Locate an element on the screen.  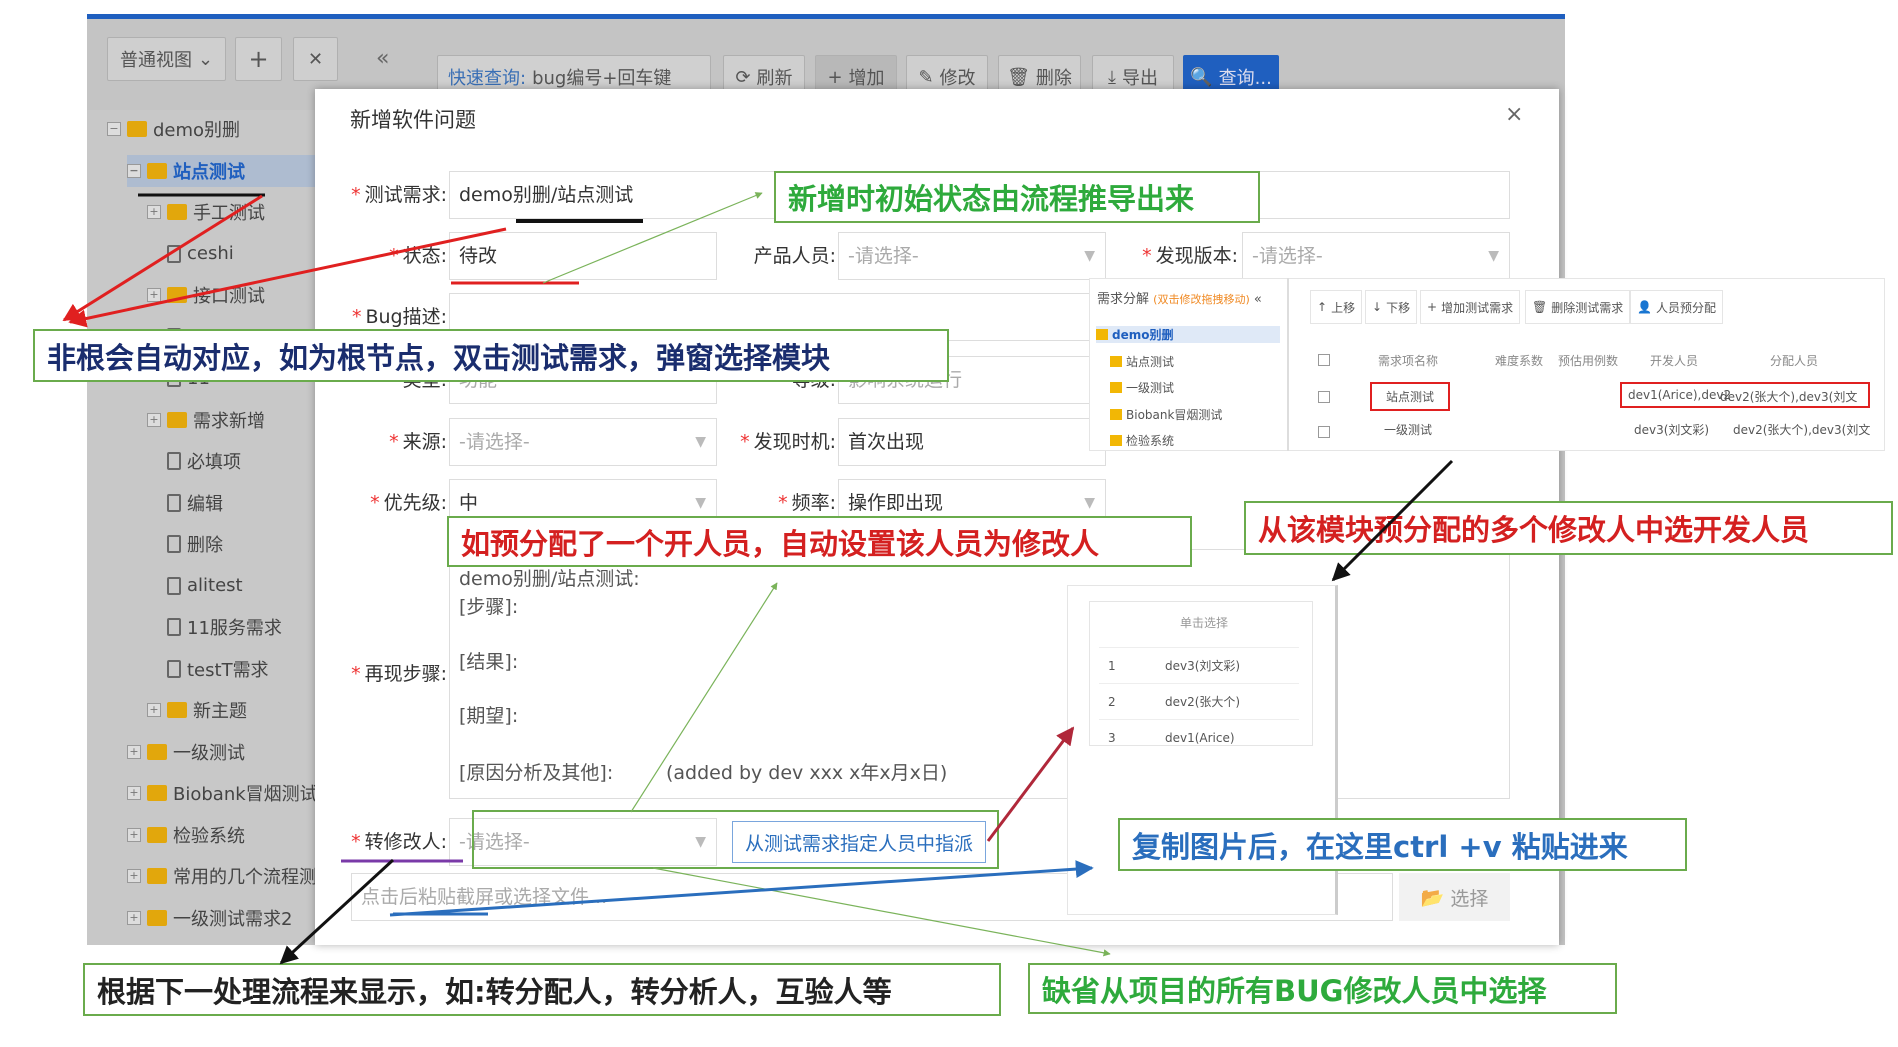
arrow-blue is located at coordinates (741, 888).